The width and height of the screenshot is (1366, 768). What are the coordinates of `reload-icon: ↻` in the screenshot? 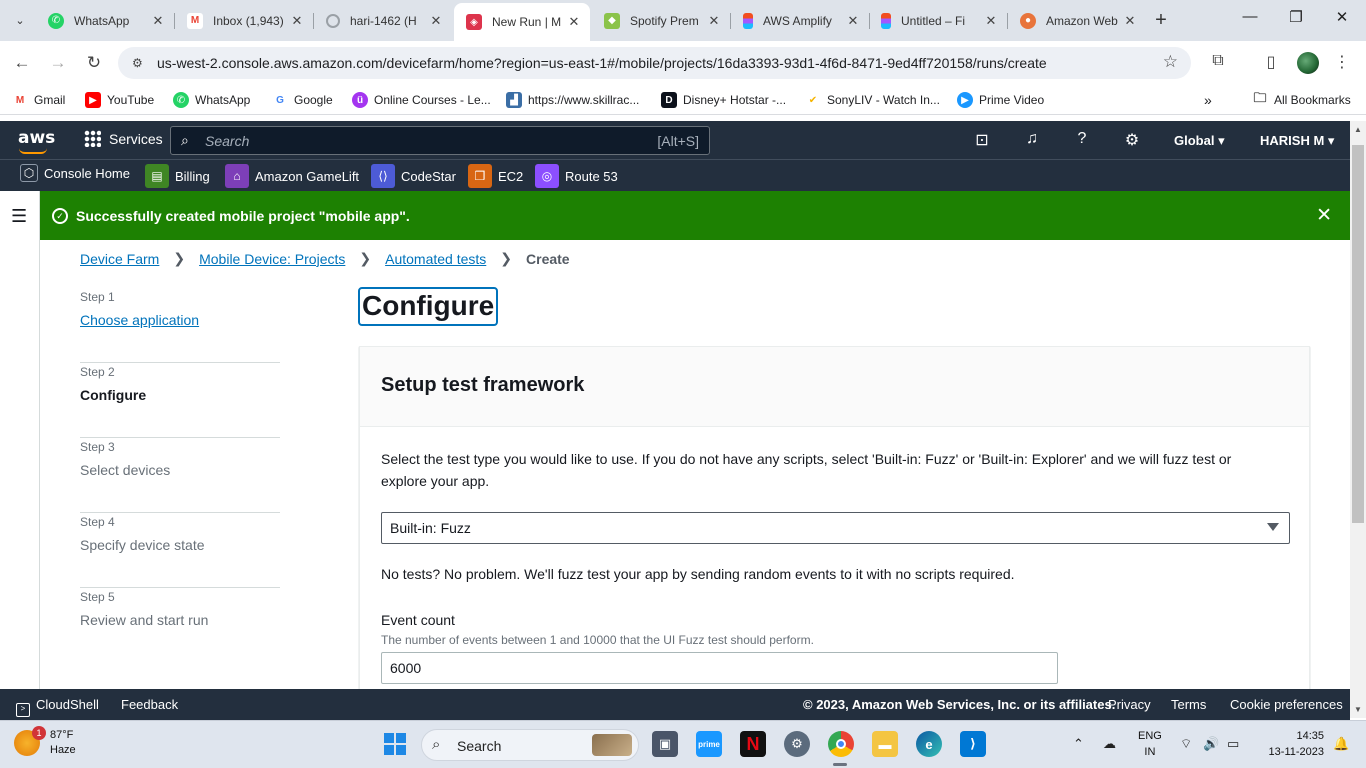 It's located at (94, 63).